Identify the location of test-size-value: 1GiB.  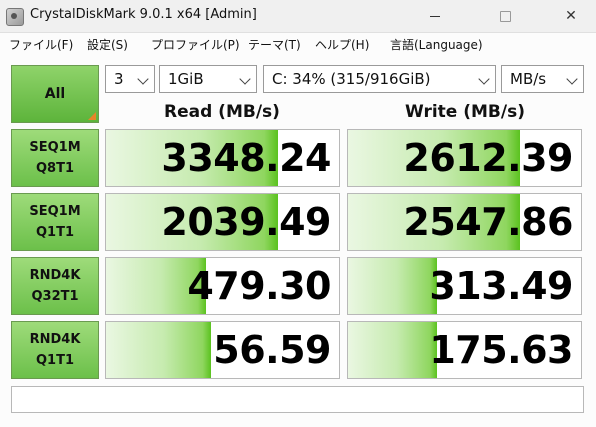
(186, 79).